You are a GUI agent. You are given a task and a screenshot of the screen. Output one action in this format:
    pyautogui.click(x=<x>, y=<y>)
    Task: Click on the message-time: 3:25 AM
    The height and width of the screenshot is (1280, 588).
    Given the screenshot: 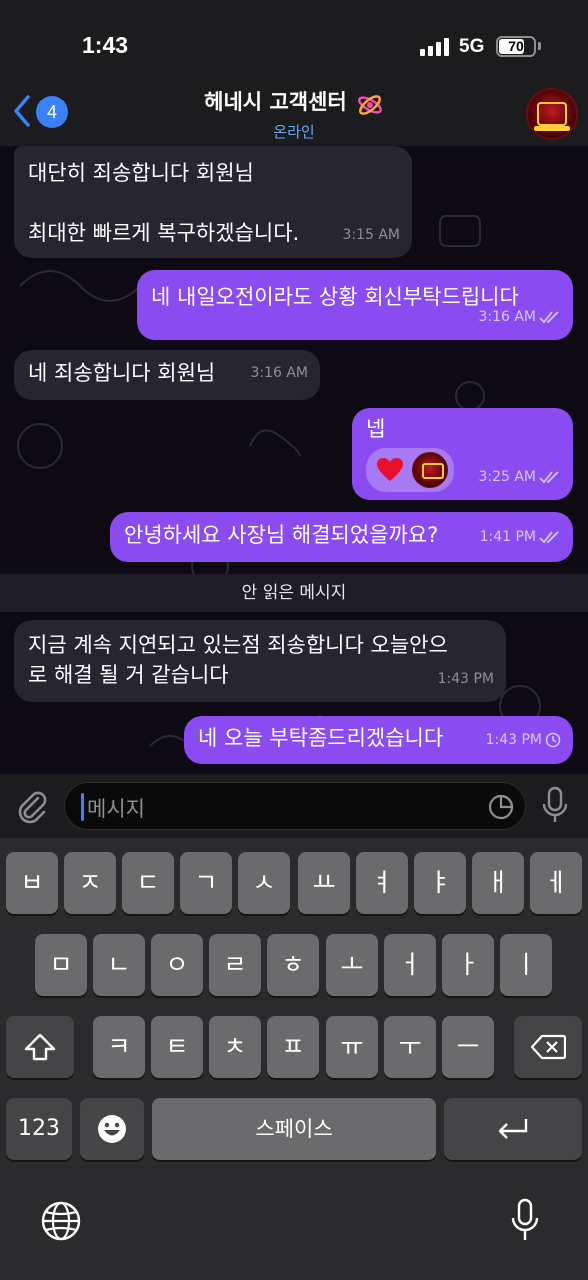 What is the action you would take?
    pyautogui.click(x=507, y=477)
    